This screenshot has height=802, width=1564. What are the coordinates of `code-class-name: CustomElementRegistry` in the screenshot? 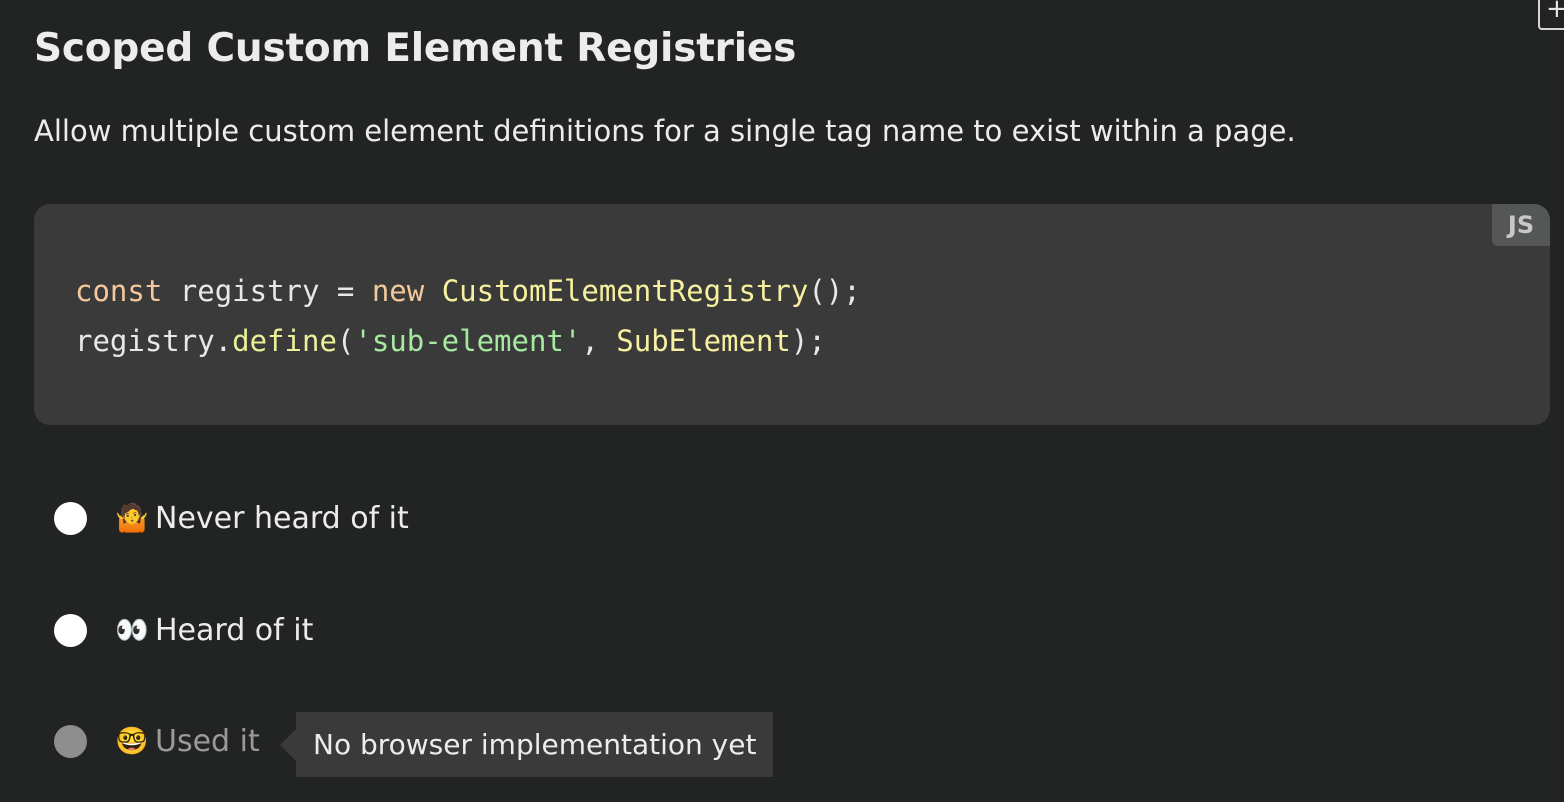 It's located at (625, 291).